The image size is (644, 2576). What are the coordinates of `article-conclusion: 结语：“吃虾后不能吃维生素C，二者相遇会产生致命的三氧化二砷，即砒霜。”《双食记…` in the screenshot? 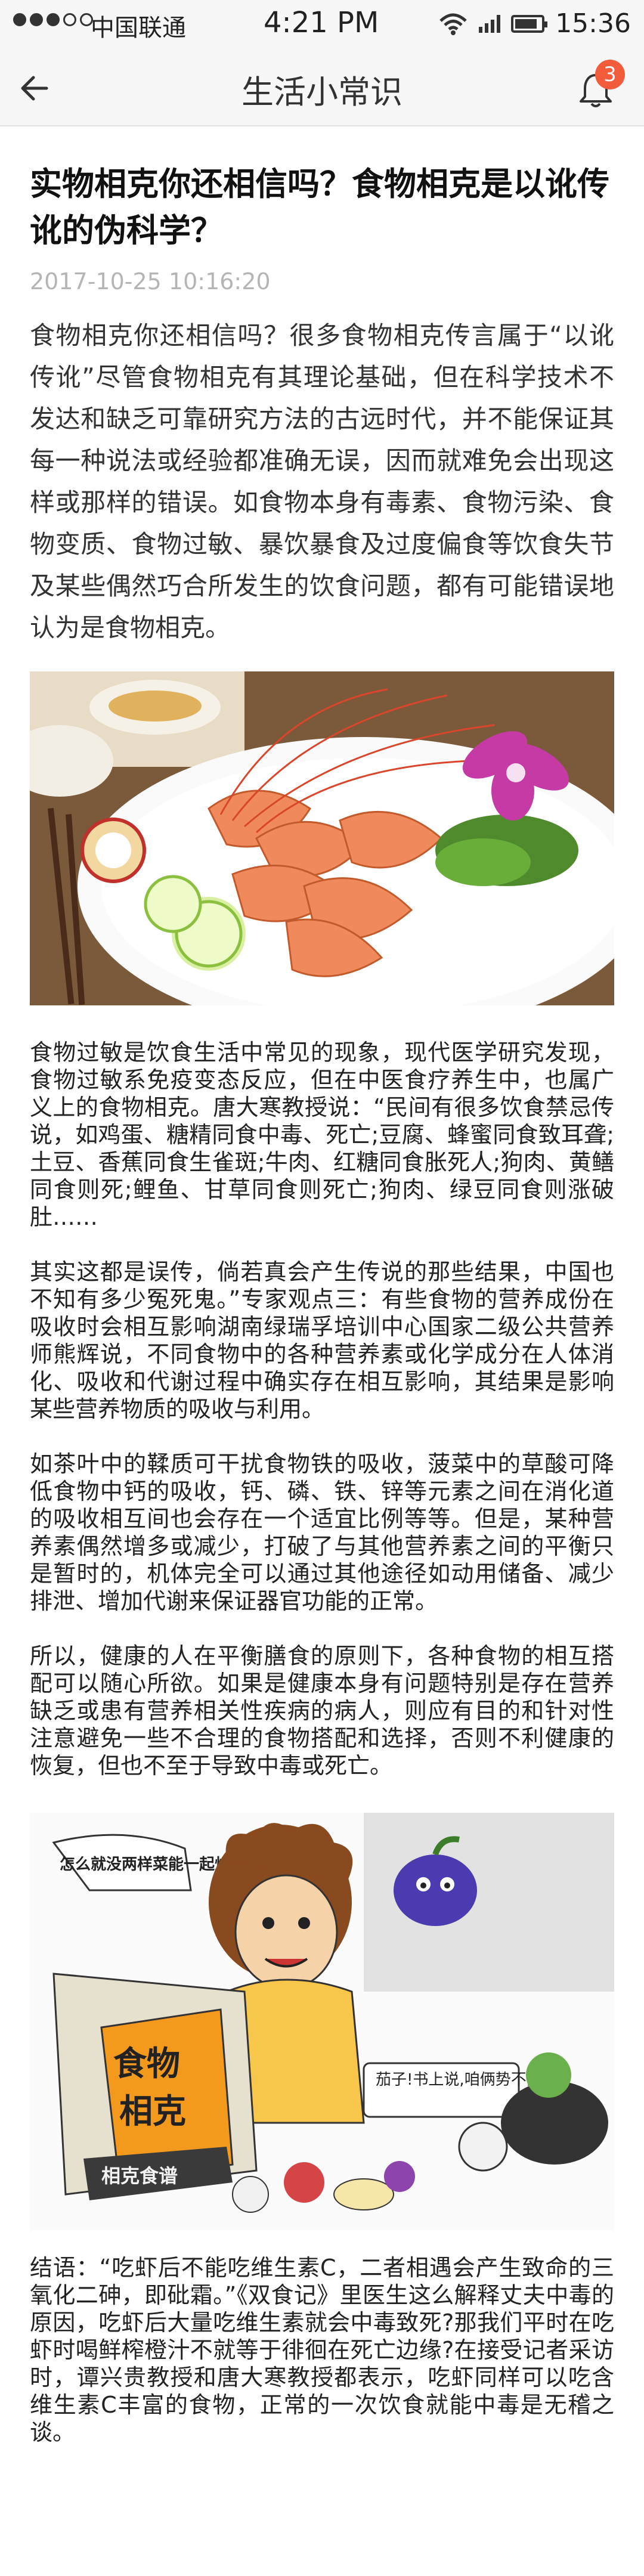 It's located at (322, 2350).